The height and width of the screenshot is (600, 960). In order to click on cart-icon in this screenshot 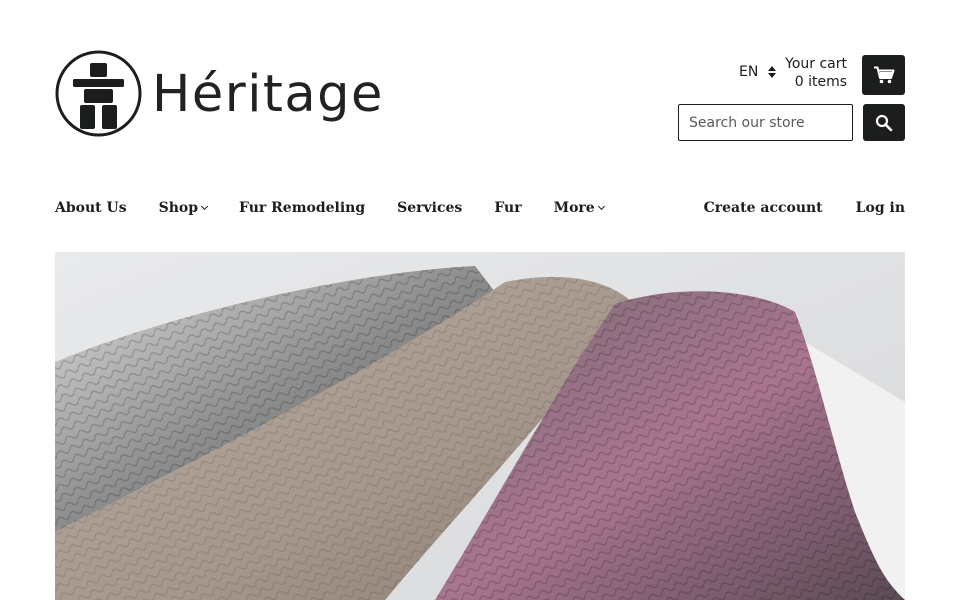, I will do `click(883, 75)`.